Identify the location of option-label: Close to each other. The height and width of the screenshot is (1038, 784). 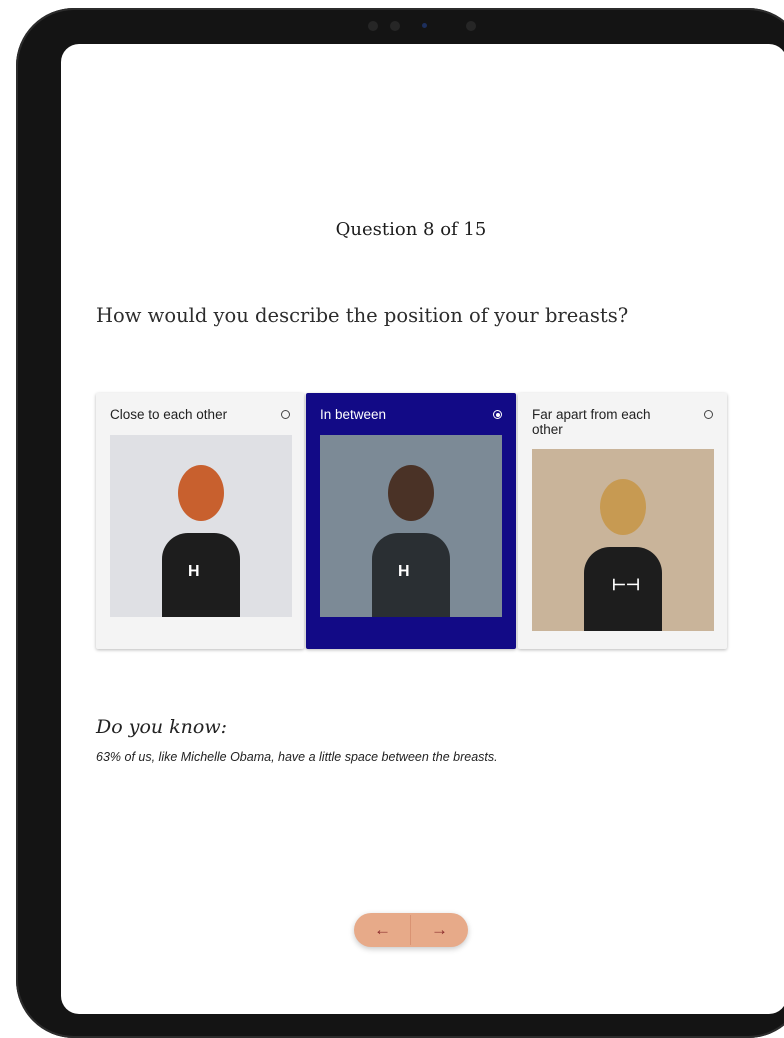
(169, 414).